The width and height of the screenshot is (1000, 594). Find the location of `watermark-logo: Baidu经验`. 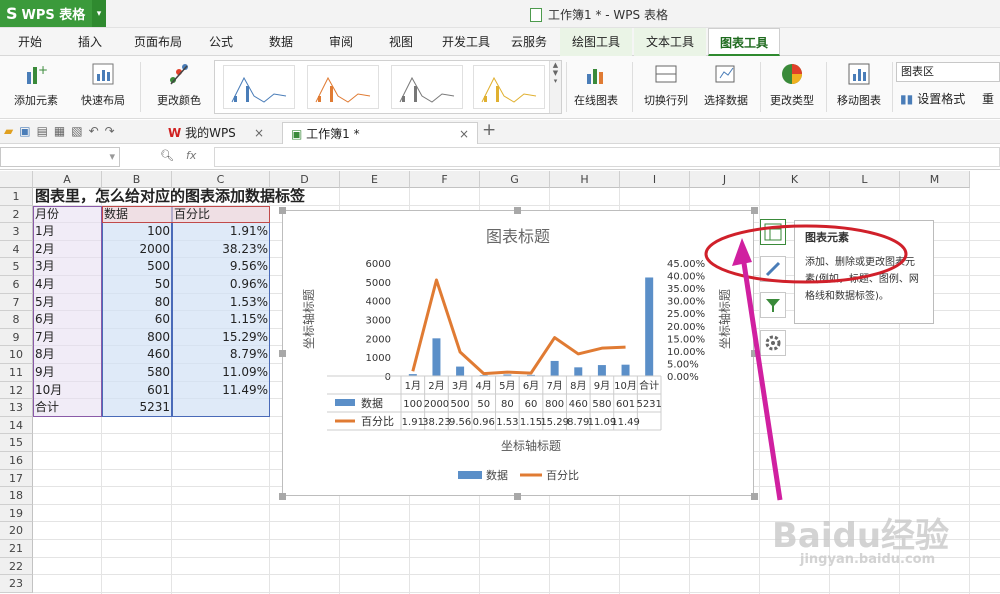

watermark-logo: Baidu经验 is located at coordinates (861, 536).